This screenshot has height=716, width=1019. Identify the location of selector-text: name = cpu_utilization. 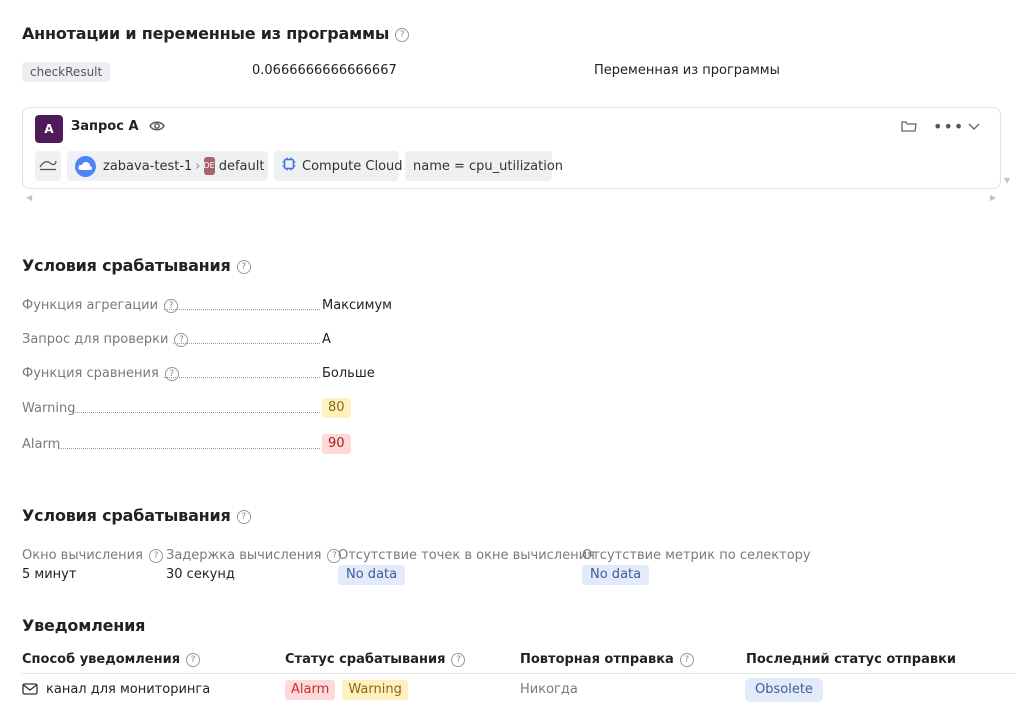
(488, 166).